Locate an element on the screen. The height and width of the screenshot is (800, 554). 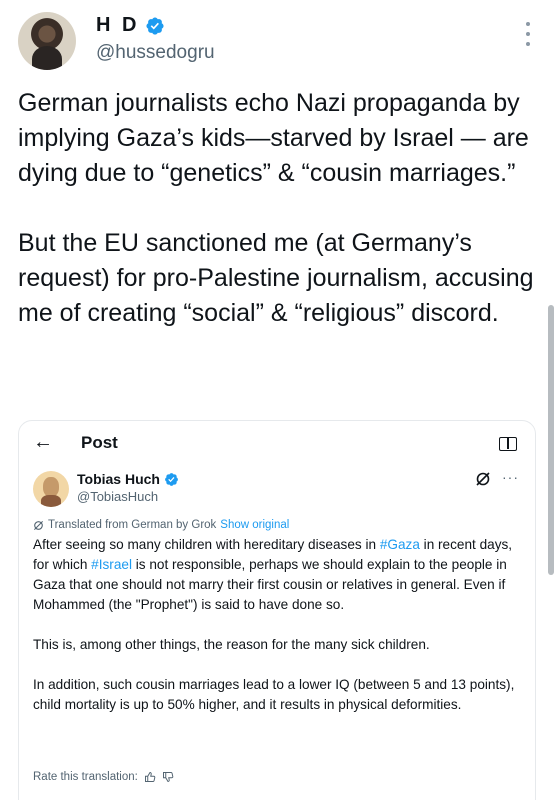
scrollbar is located at coordinates (551, 440).